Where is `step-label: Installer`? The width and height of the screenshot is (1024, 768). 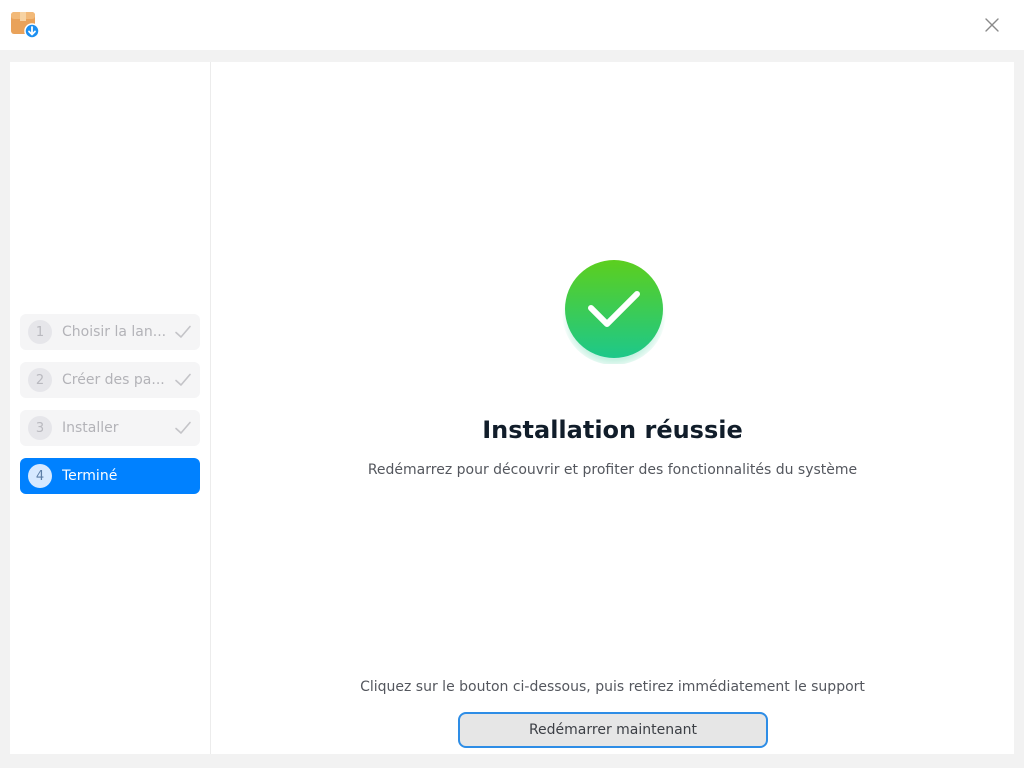
step-label: Installer is located at coordinates (90, 428).